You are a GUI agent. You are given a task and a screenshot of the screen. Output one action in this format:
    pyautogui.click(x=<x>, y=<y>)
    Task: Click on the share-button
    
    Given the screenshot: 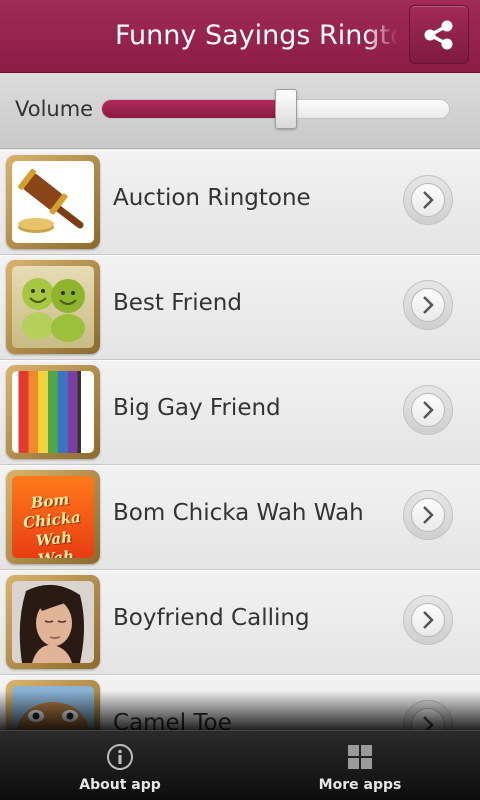 What is the action you would take?
    pyautogui.click(x=439, y=34)
    